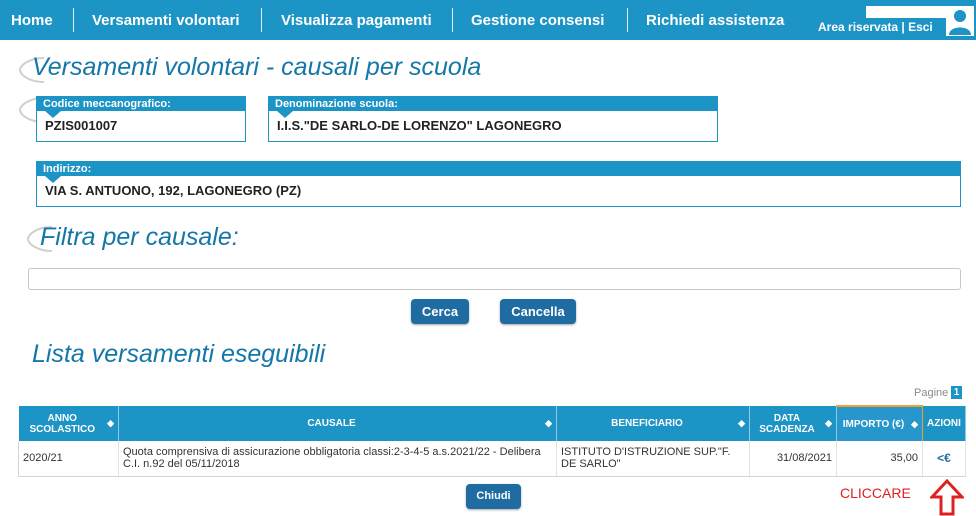 Image resolution: width=976 pixels, height=516 pixels. What do you see at coordinates (494, 279) in the screenshot?
I see `causale-filter-input` at bounding box center [494, 279].